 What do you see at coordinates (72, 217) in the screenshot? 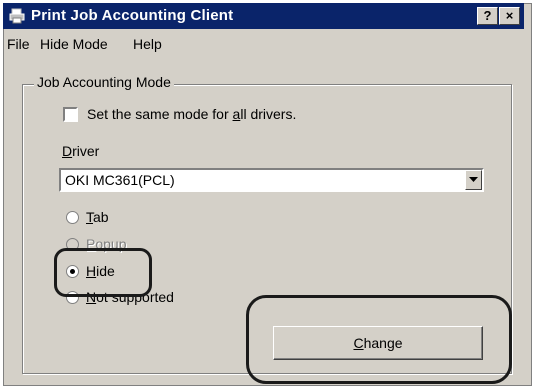
I see `radio-tab` at bounding box center [72, 217].